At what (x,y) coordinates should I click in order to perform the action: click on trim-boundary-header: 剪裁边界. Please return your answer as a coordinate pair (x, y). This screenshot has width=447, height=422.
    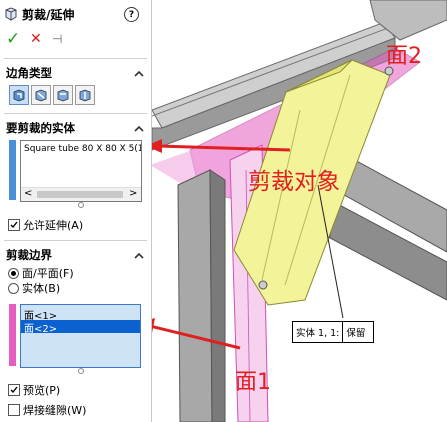
    Looking at the image, I should click on (29, 255).